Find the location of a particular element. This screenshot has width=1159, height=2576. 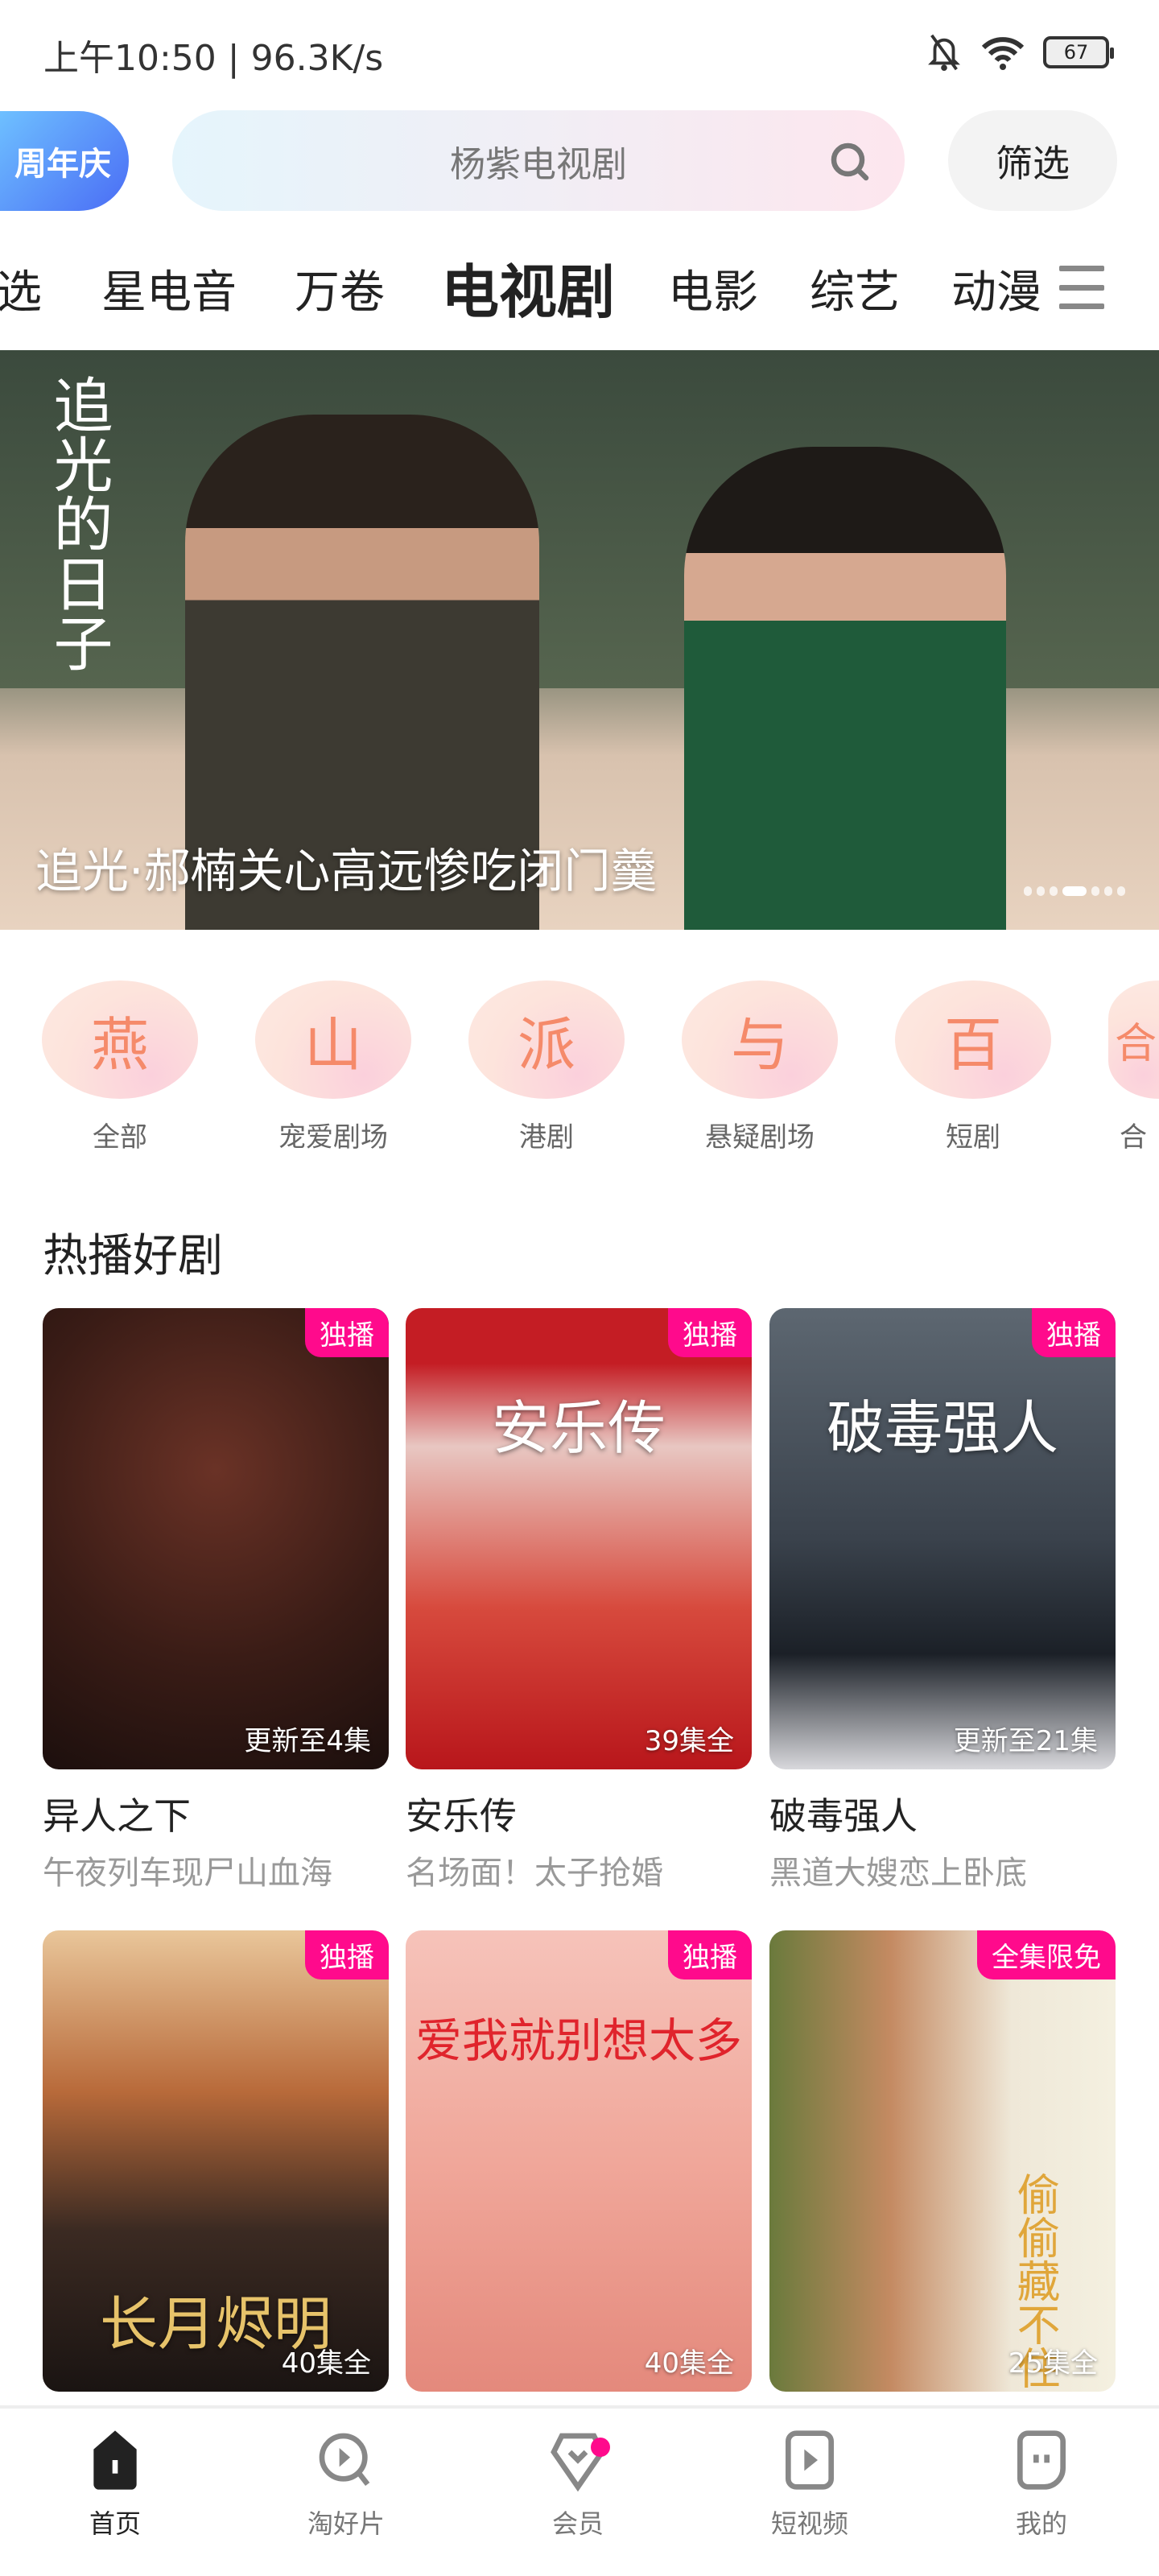

category-hk: 派港剧 is located at coordinates (546, 1067).